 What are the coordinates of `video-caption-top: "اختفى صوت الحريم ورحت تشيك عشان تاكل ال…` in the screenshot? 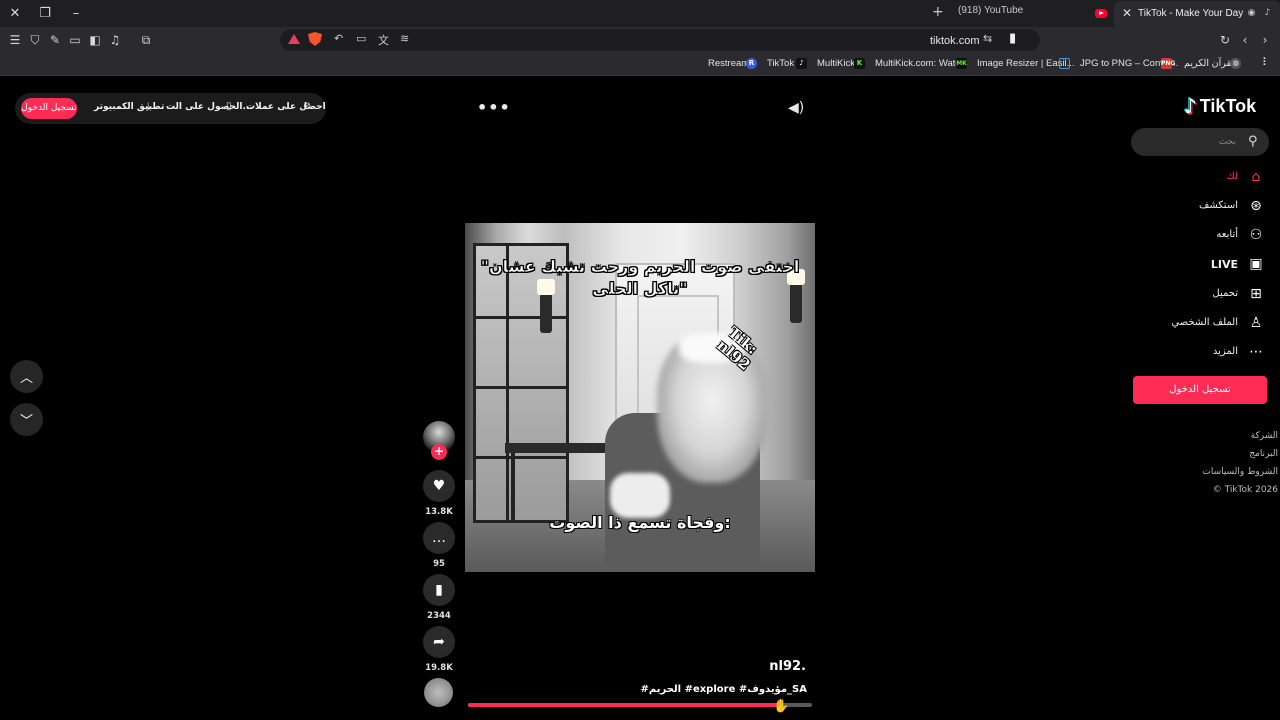 It's located at (640, 278).